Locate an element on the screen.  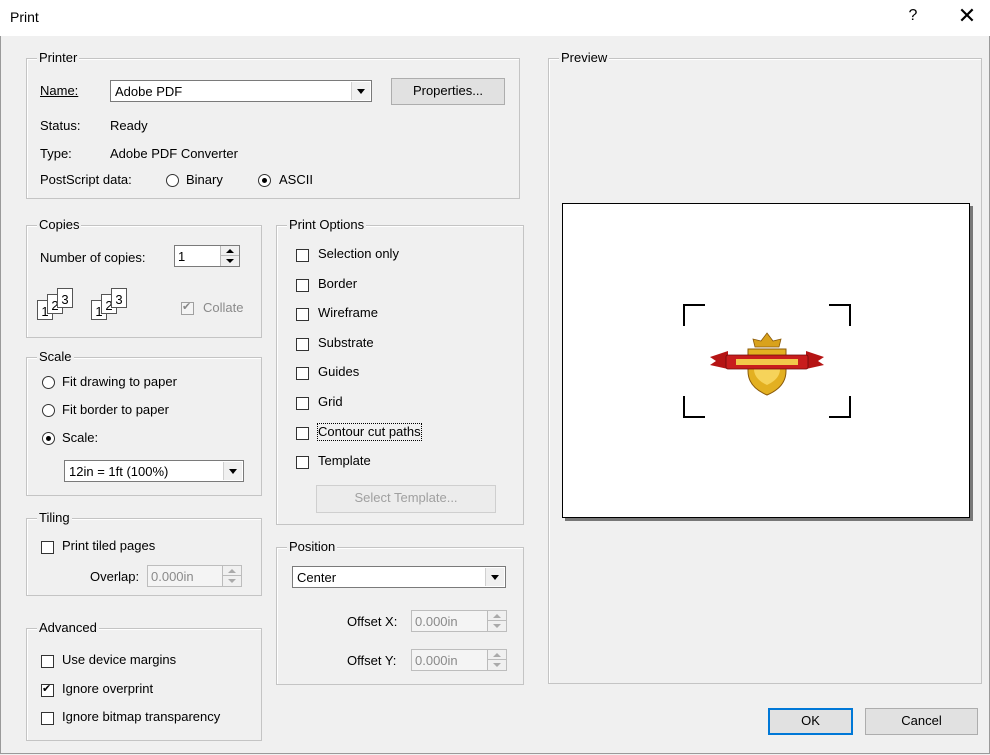
option-label-substrate: Substrate is located at coordinates (346, 342).